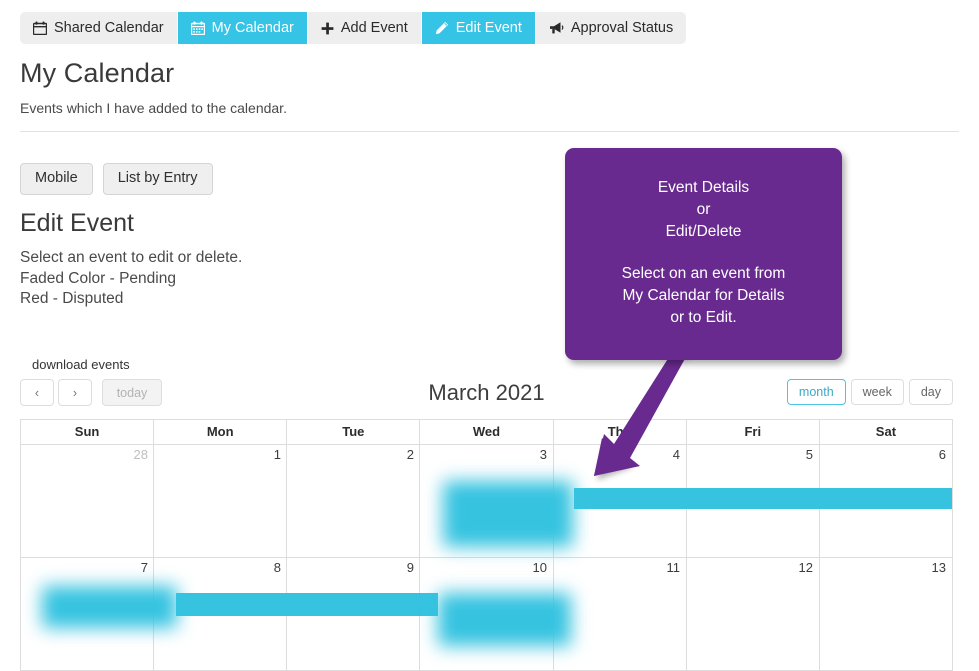 The height and width of the screenshot is (671, 979). I want to click on day-header-fri: Fri, so click(753, 432).